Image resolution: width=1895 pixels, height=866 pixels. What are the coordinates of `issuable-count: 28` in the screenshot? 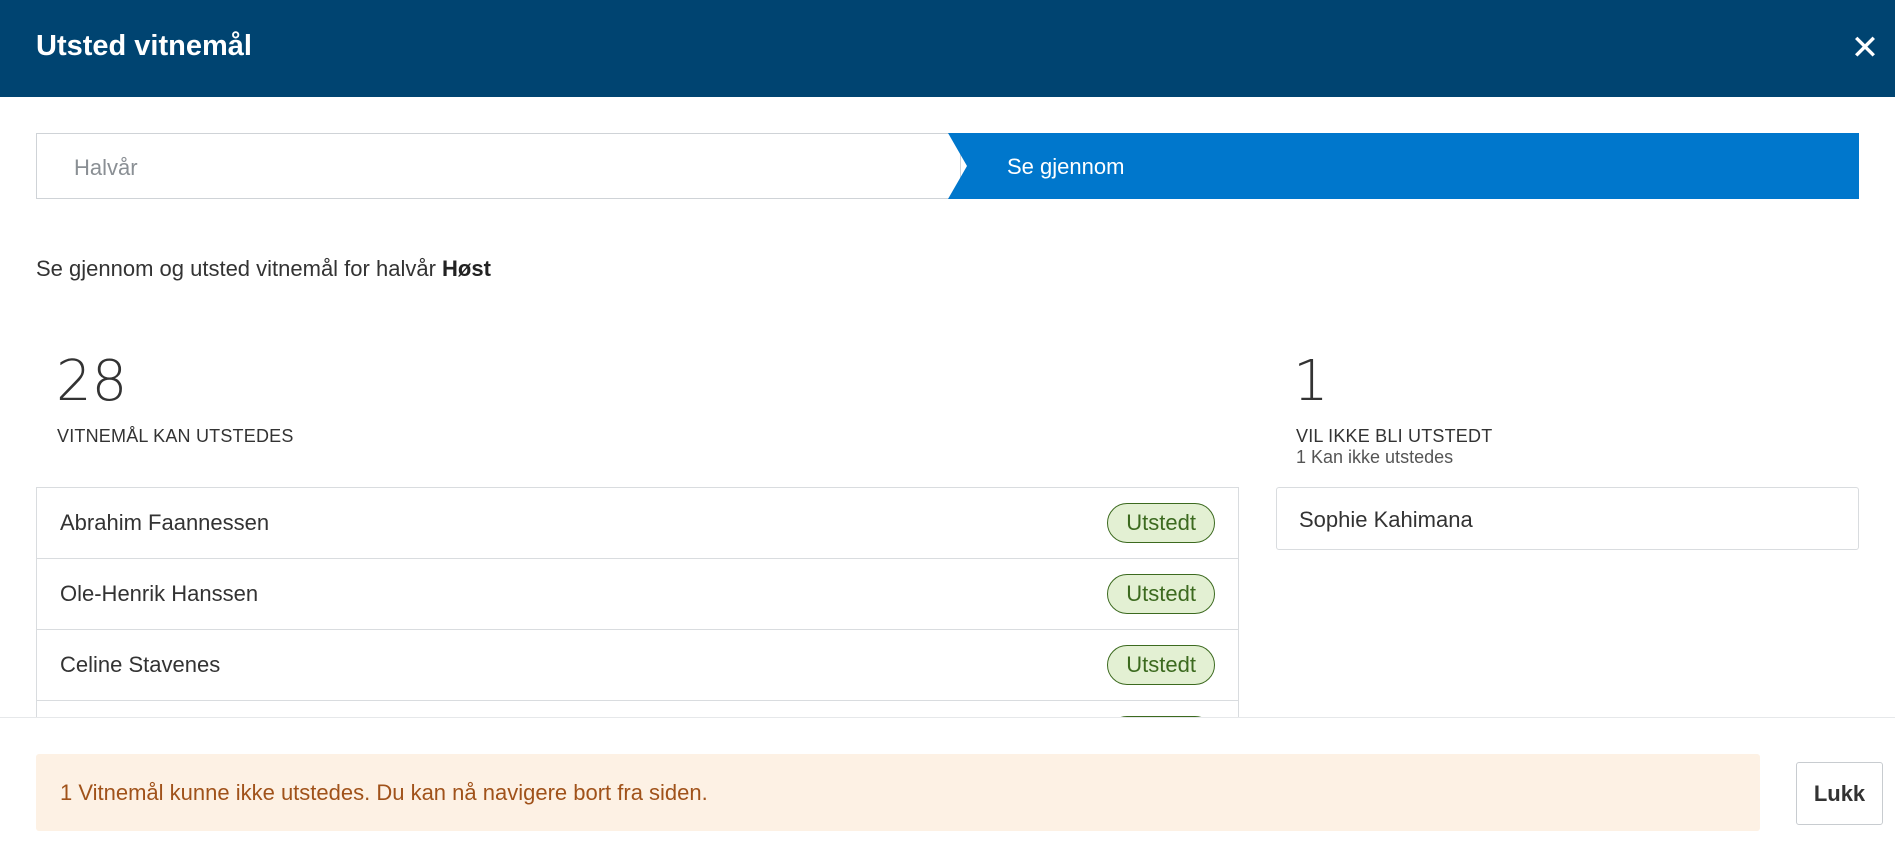 It's located at (92, 381).